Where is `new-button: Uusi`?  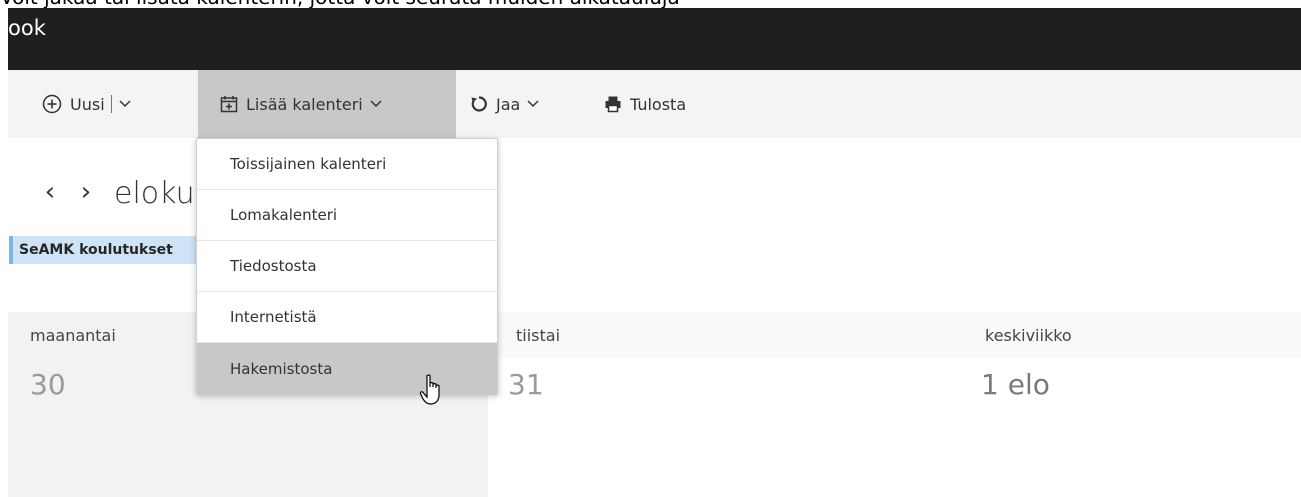
new-button: Uusi is located at coordinates (86, 104).